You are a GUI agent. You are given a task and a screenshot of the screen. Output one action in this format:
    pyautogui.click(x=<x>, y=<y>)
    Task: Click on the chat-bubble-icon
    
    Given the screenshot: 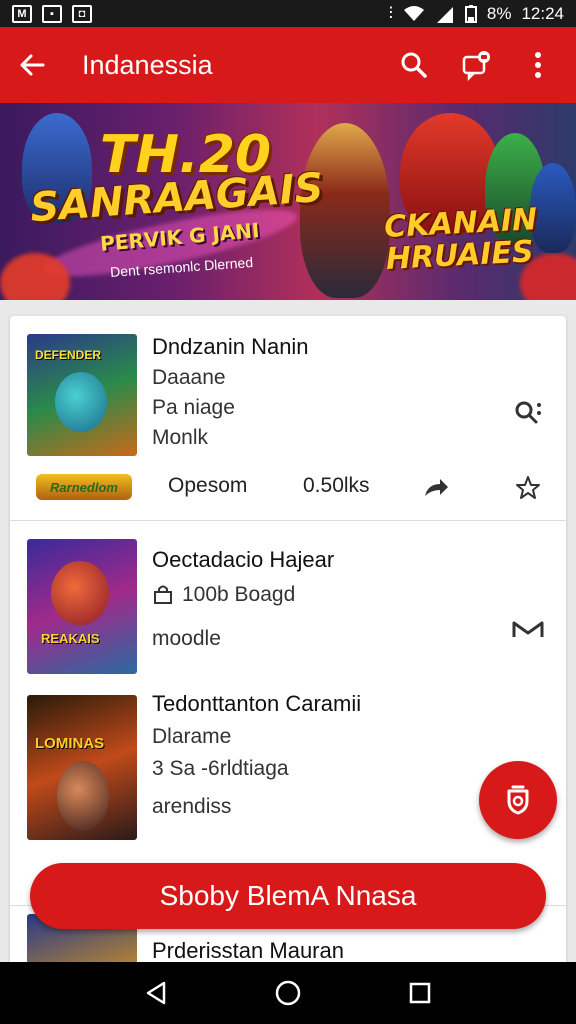 What is the action you would take?
    pyautogui.click(x=476, y=66)
    